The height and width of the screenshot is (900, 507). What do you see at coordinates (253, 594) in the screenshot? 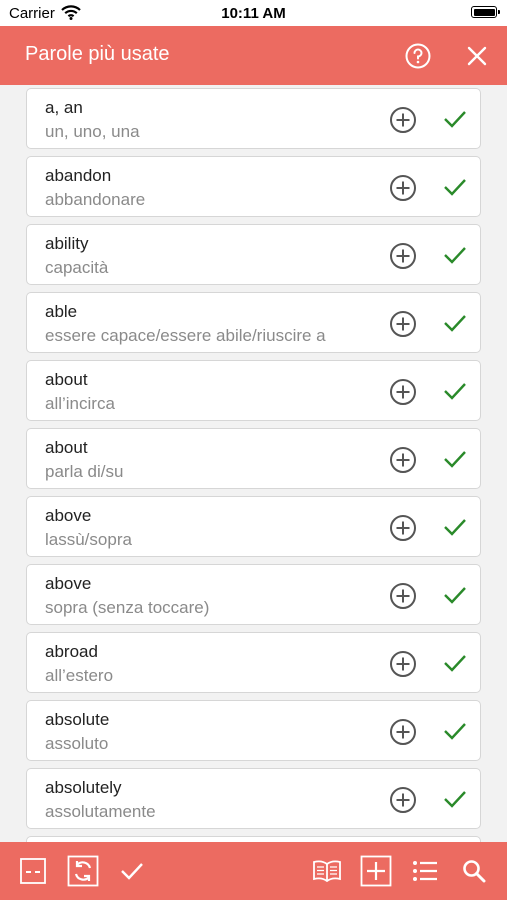
I see `list-item: above sopra (senza toccare)` at bounding box center [253, 594].